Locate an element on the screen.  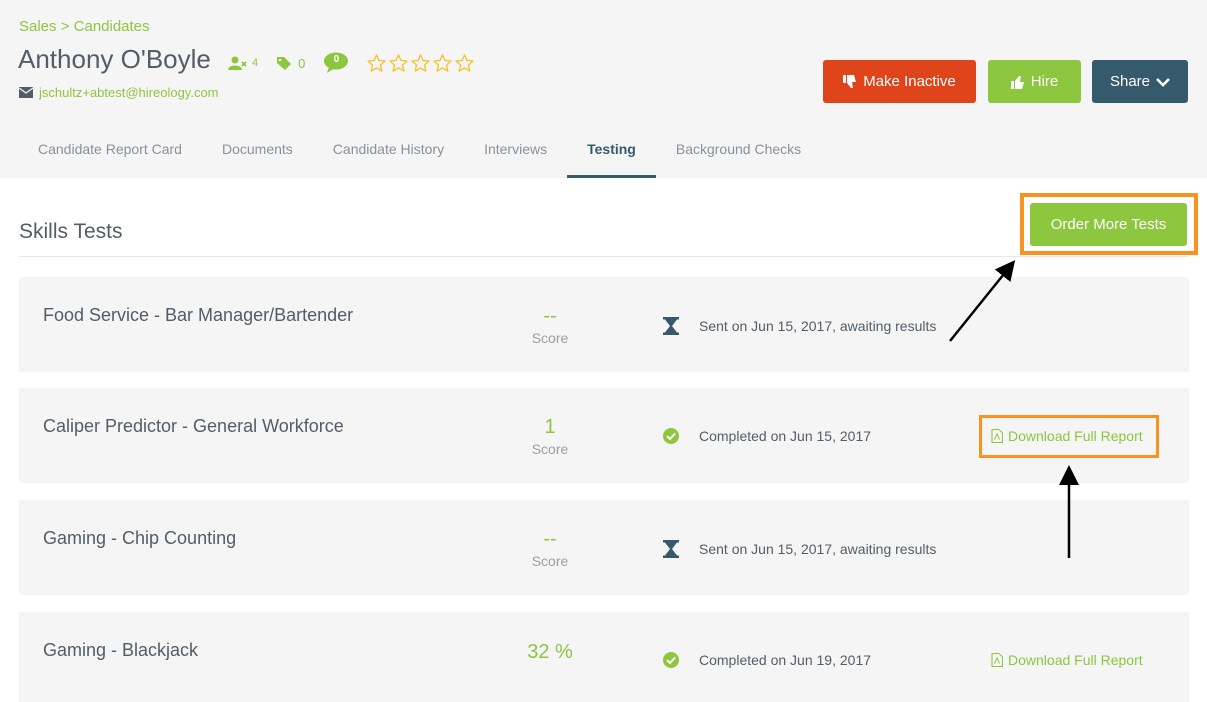
annotation-arrows is located at coordinates (1014, 409).